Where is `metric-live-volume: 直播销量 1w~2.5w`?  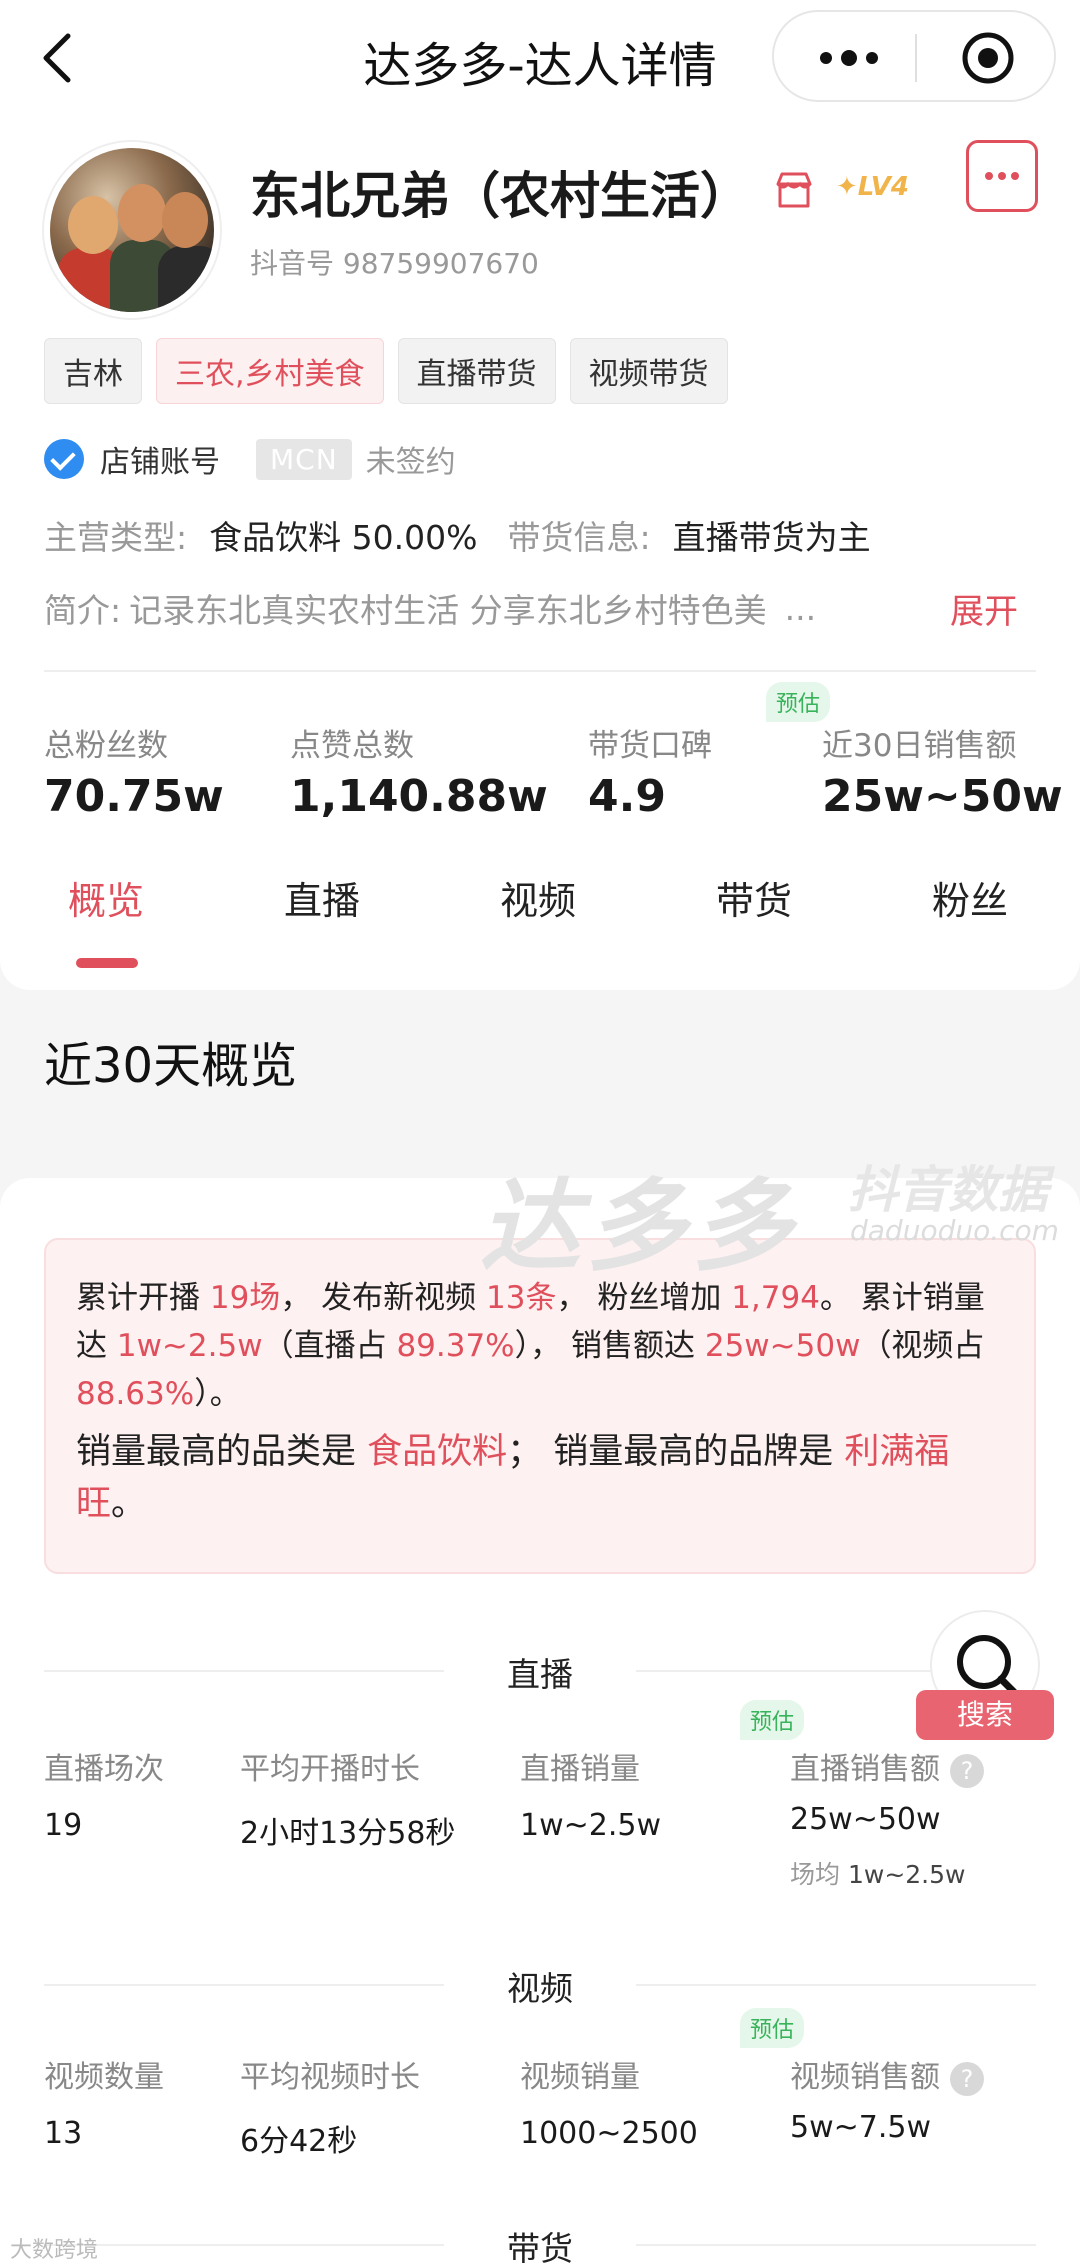 metric-live-volume: 直播销量 1w~2.5w is located at coordinates (591, 1797).